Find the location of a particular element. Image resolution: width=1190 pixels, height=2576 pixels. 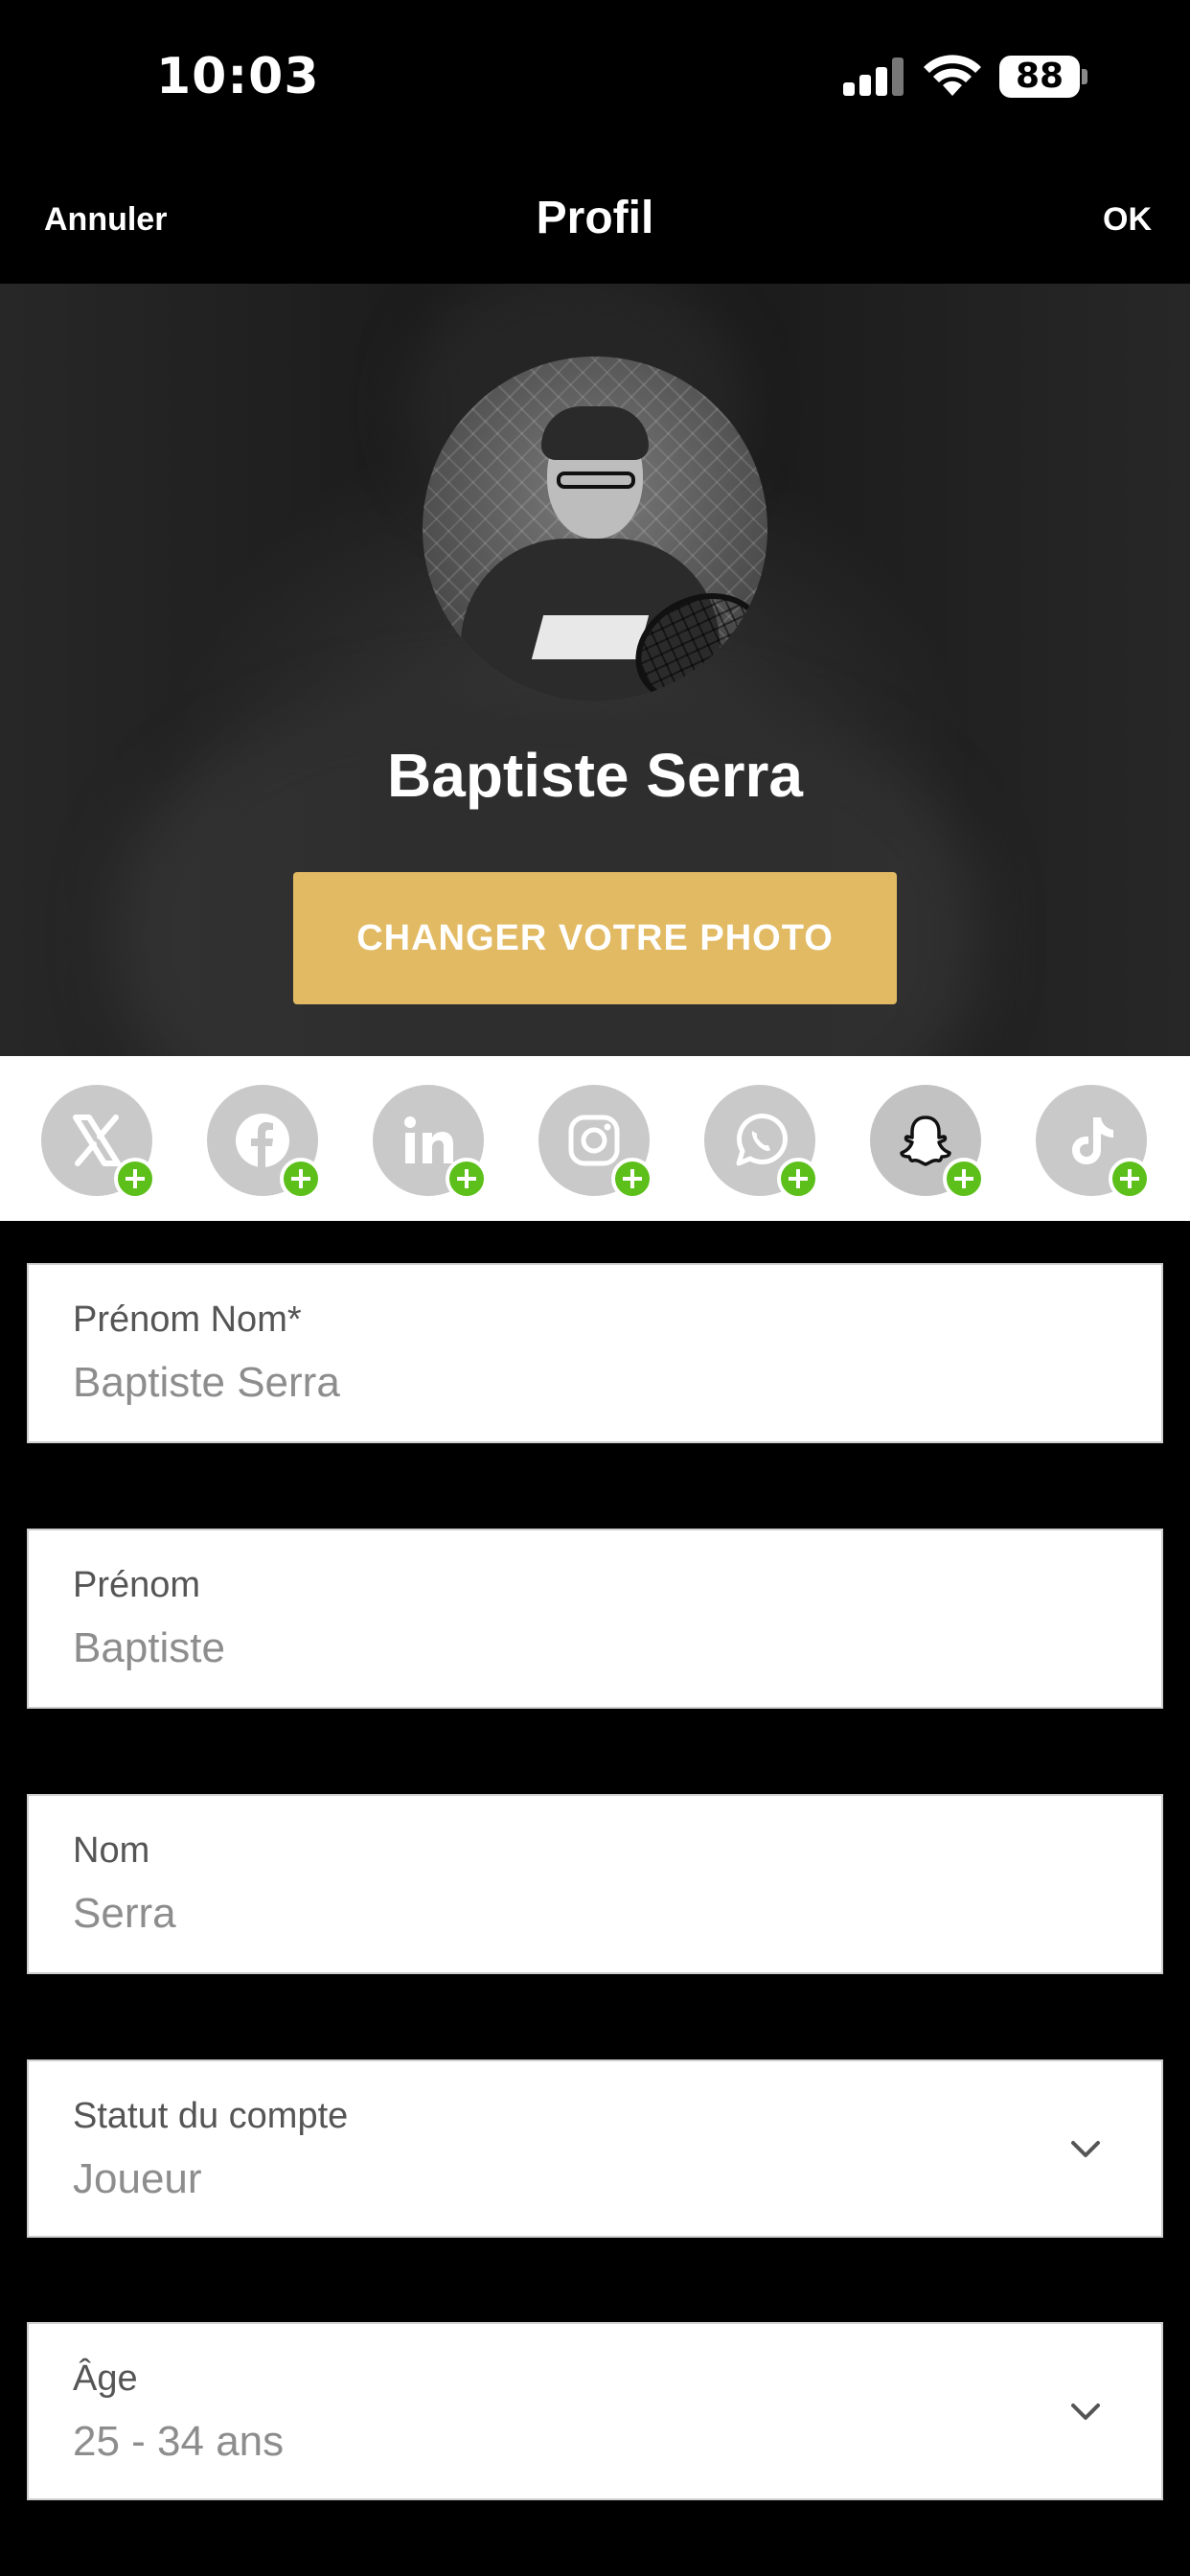

age-label: Âge is located at coordinates (105, 2378).